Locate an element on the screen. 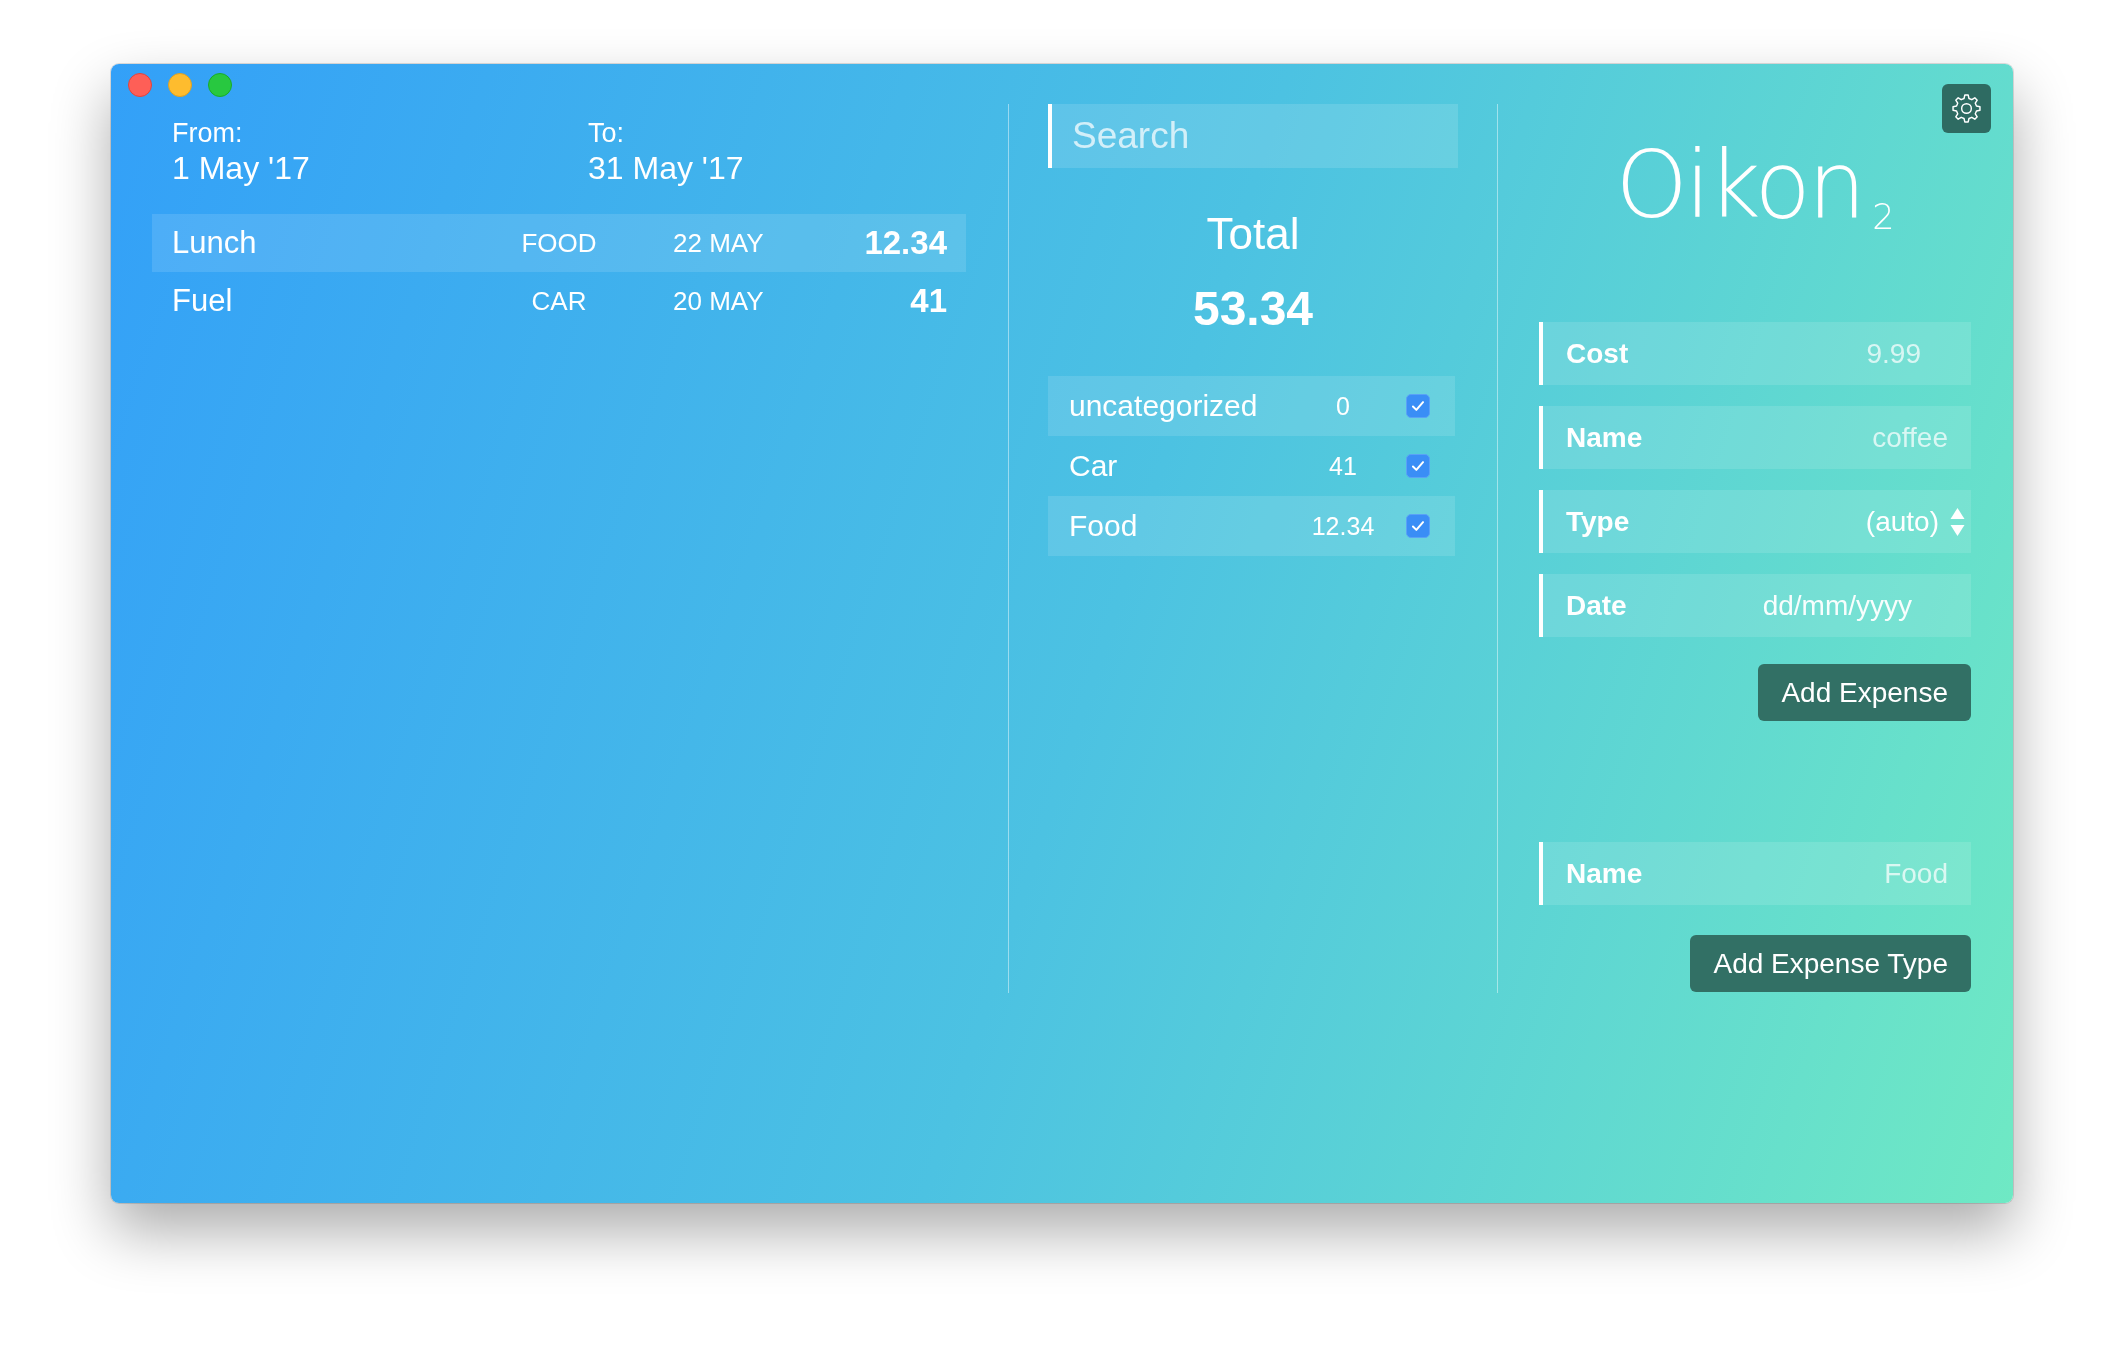  field-label: Cost is located at coordinates (1597, 353).